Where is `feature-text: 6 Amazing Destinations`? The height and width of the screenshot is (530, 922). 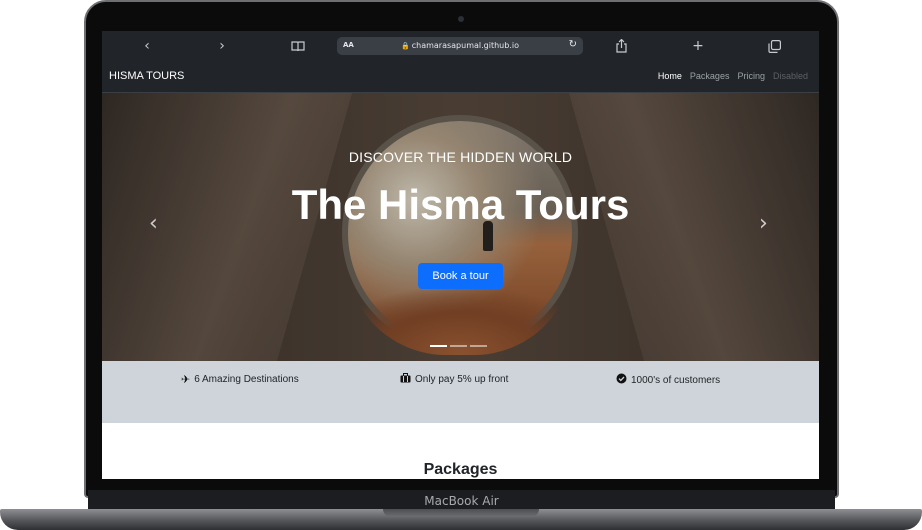
feature-text: 6 Amazing Destinations is located at coordinates (246, 379).